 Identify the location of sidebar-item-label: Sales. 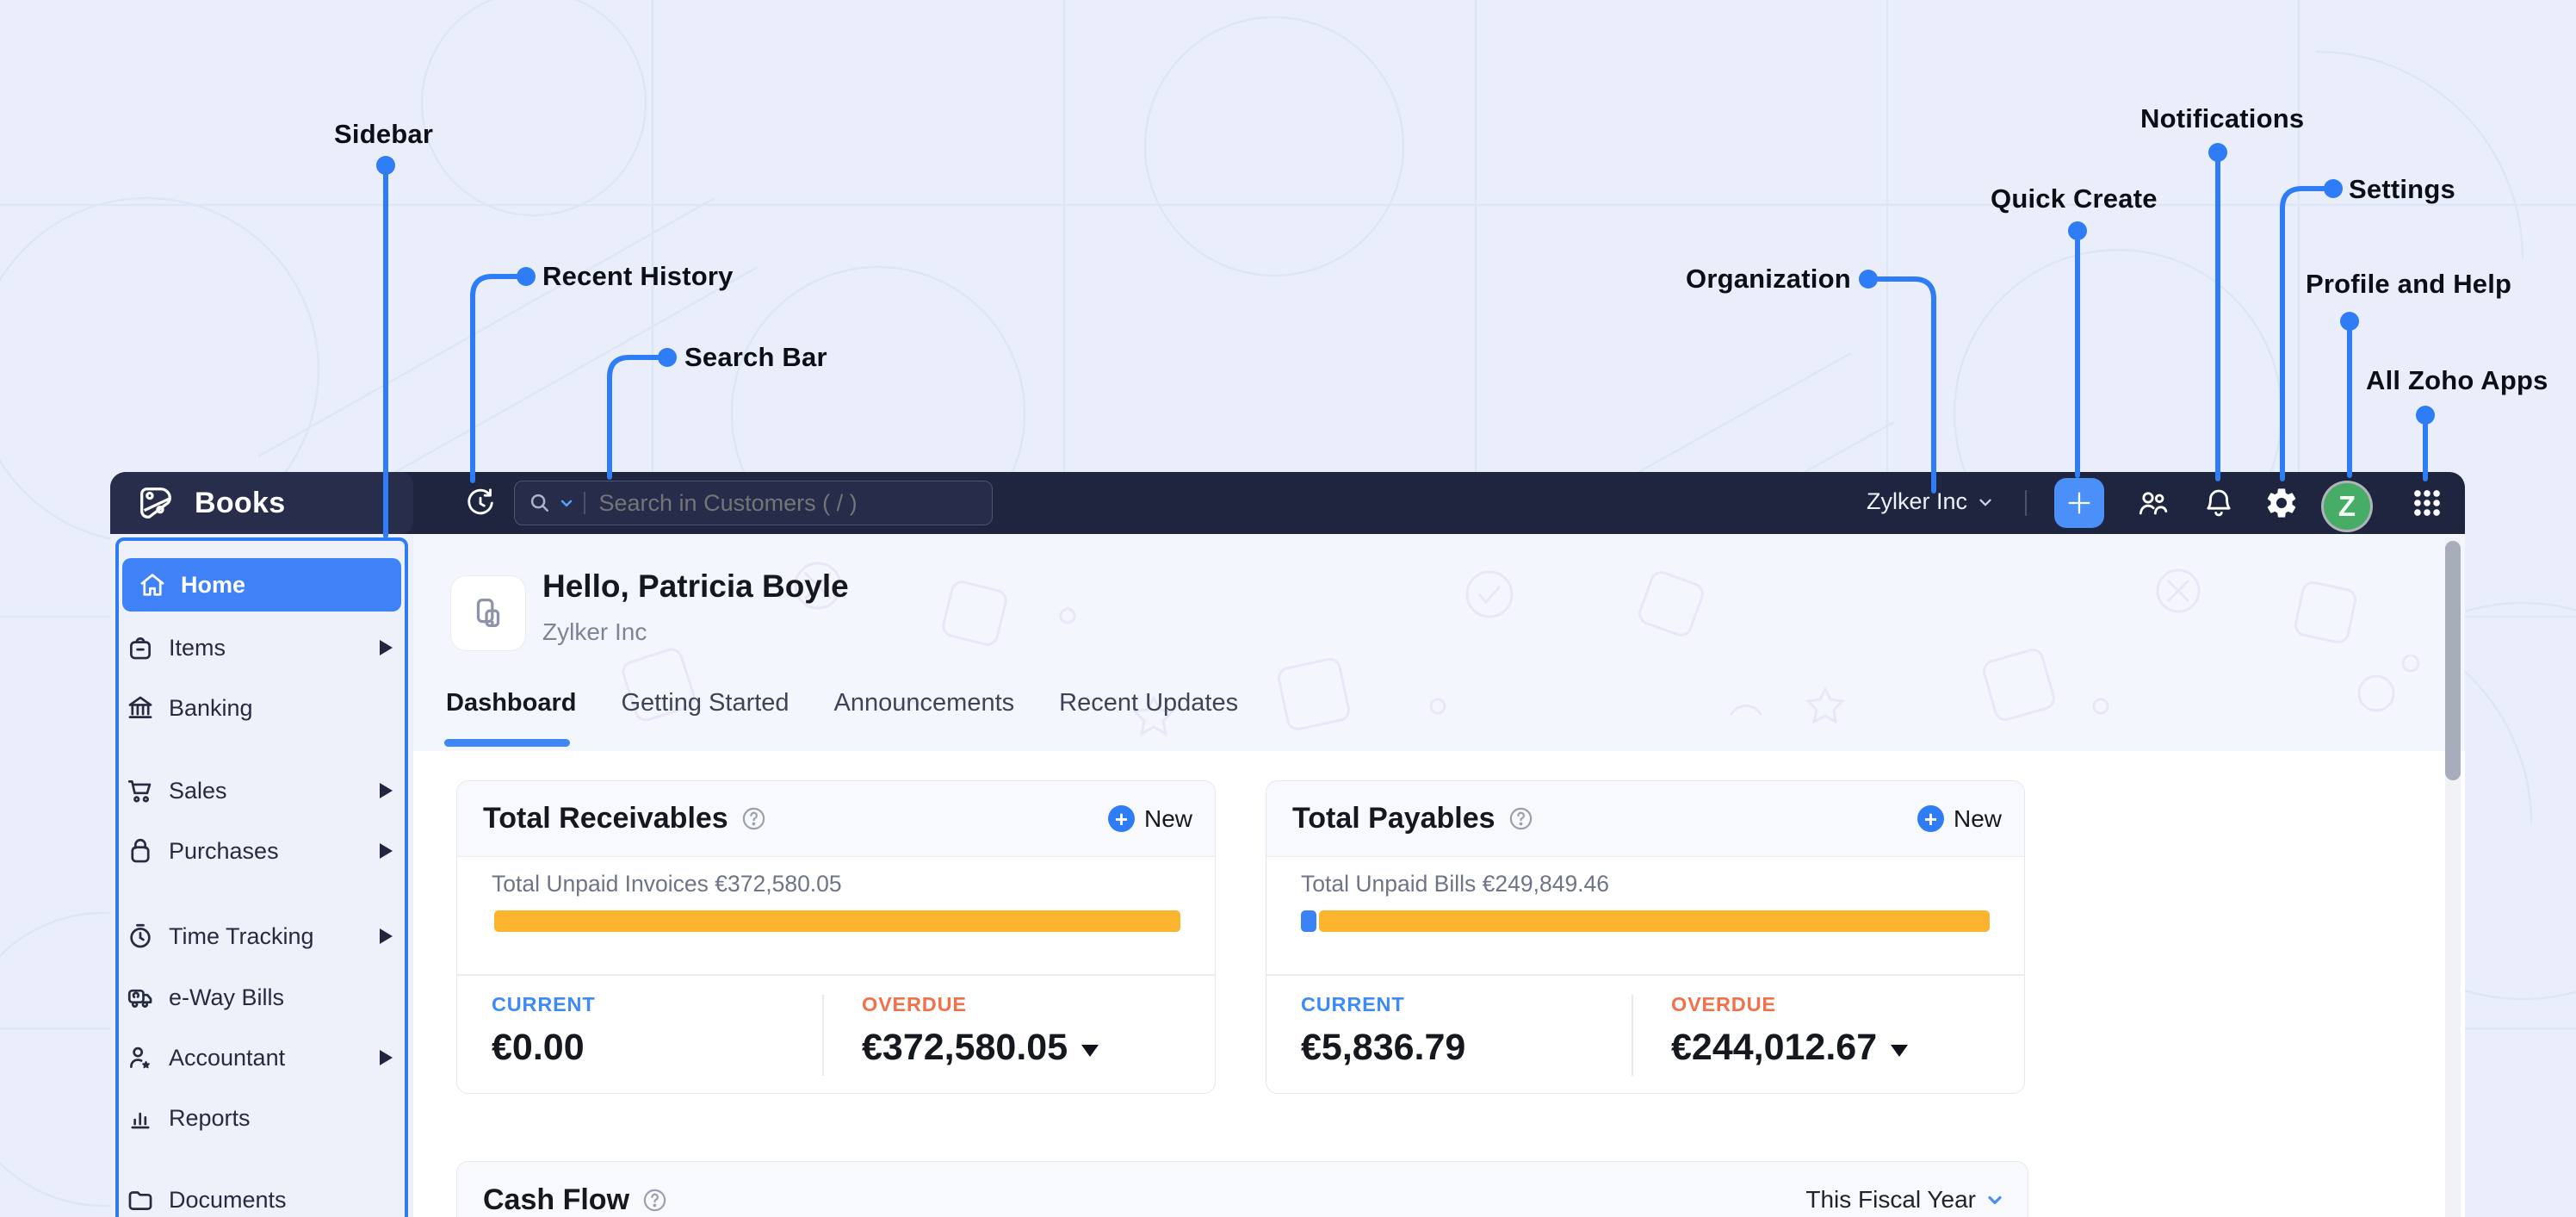
(198, 790).